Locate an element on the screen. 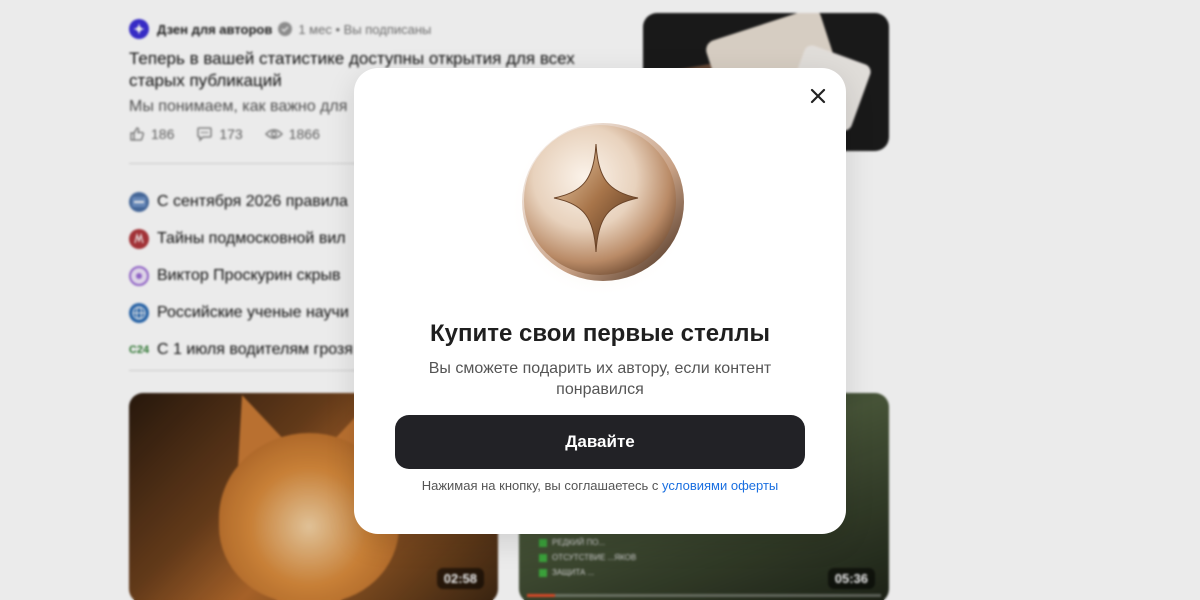 Image resolution: width=1200 pixels, height=600 pixels. stella-coin-icon is located at coordinates (600, 208).